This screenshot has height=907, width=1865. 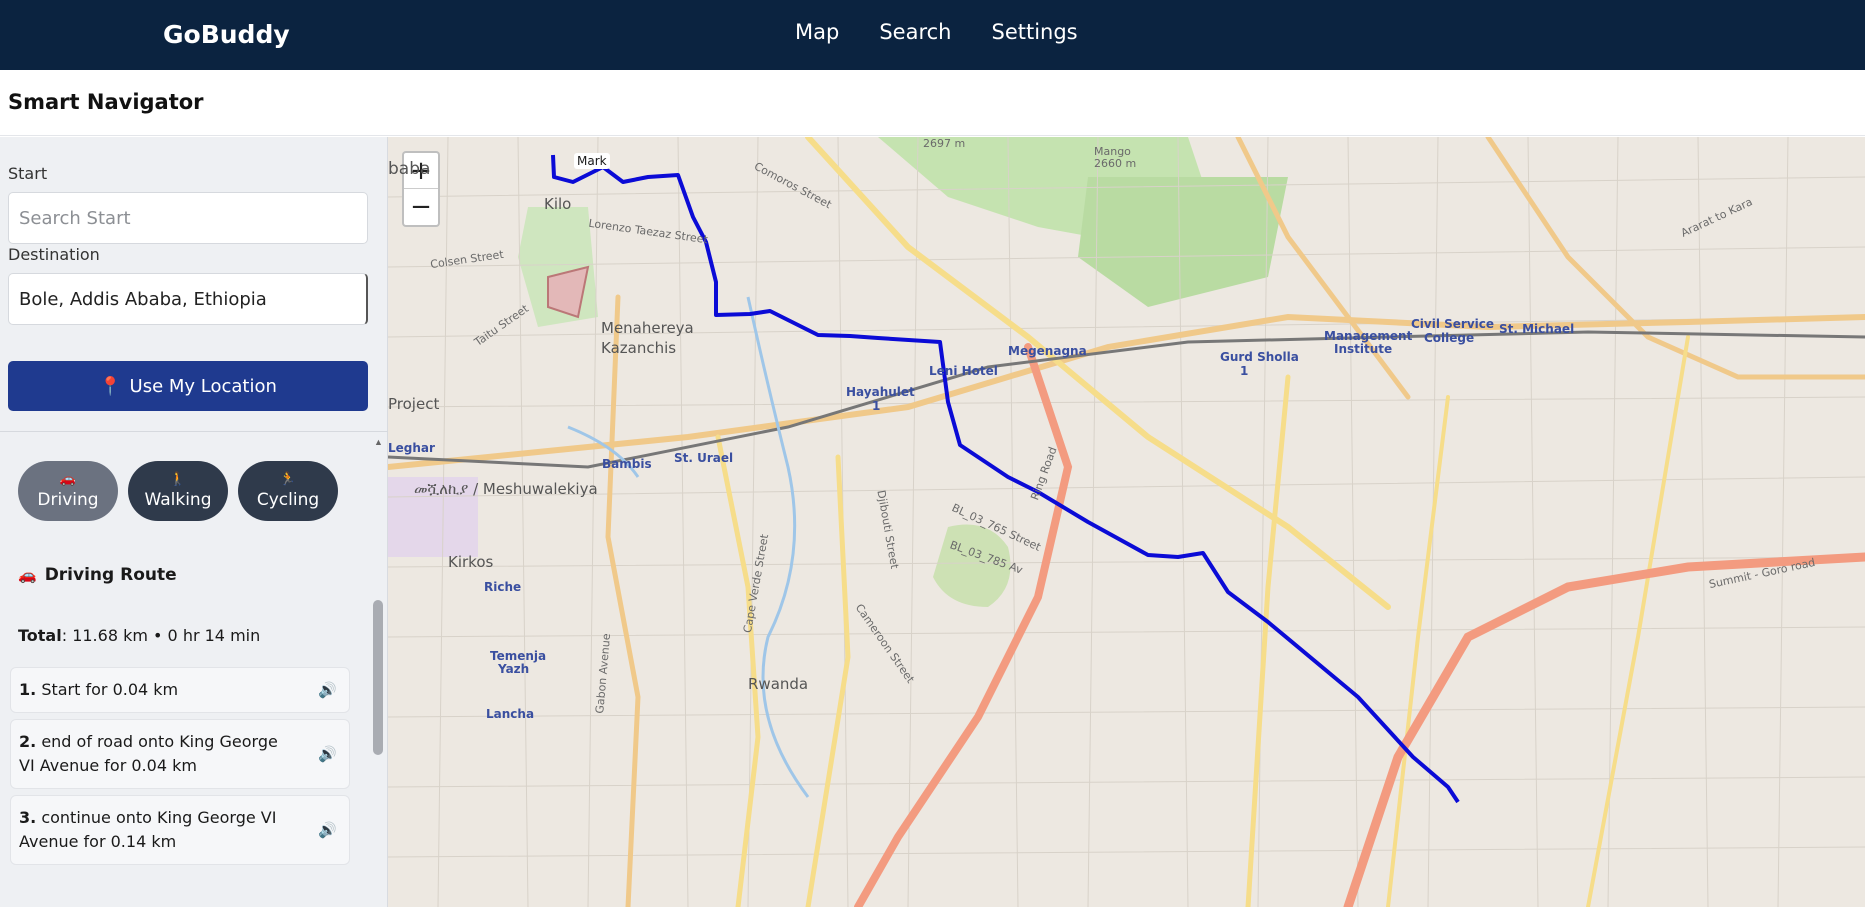 What do you see at coordinates (203, 386) in the screenshot?
I see `use-my-location-label: Use My Location` at bounding box center [203, 386].